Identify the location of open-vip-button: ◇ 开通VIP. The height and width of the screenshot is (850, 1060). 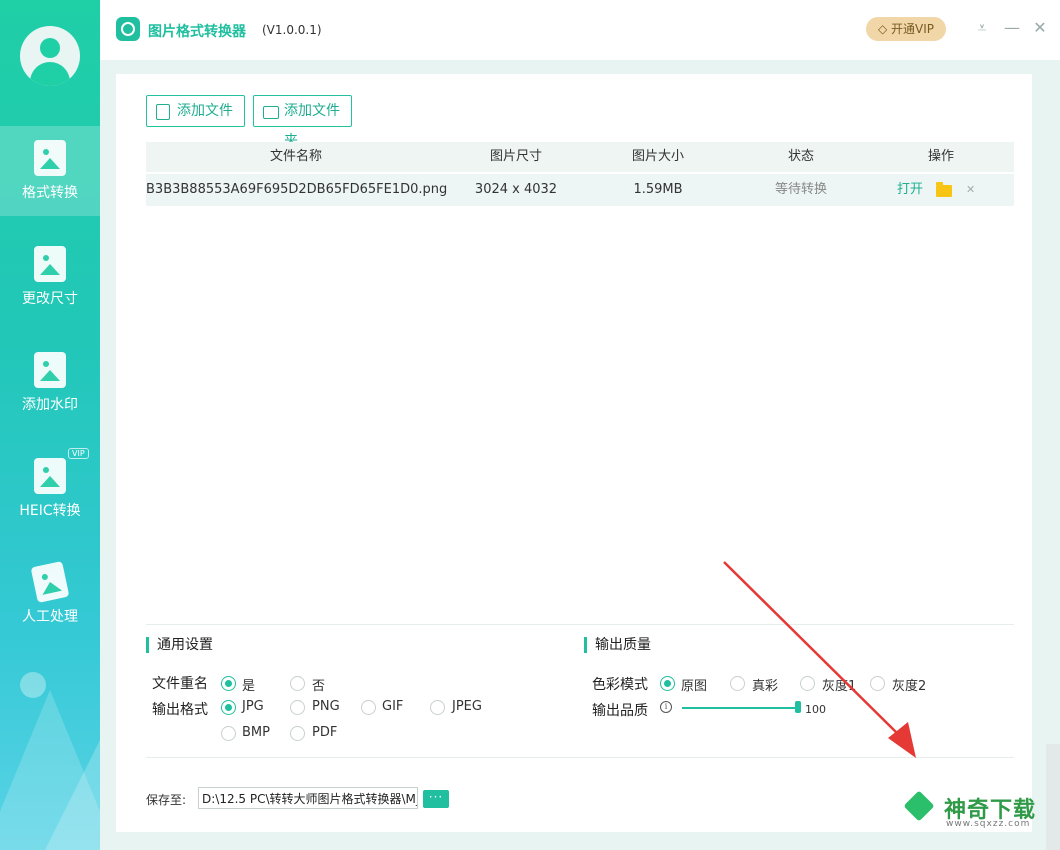
(906, 29).